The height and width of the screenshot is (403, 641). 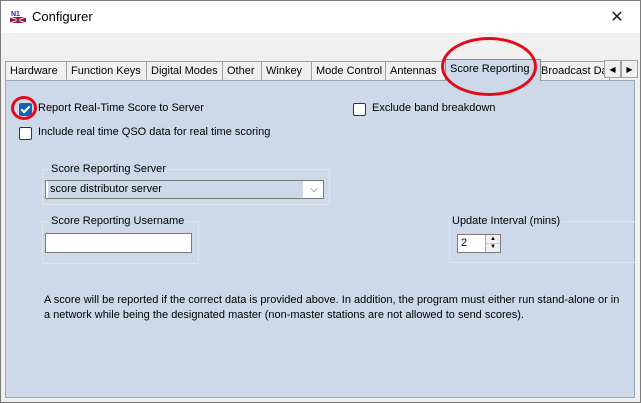 What do you see at coordinates (243, 70) in the screenshot?
I see `tab-other: Other` at bounding box center [243, 70].